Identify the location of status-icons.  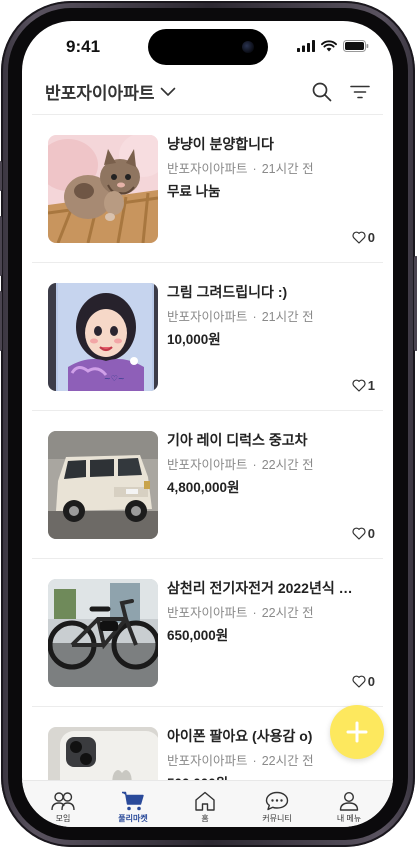
(333, 46).